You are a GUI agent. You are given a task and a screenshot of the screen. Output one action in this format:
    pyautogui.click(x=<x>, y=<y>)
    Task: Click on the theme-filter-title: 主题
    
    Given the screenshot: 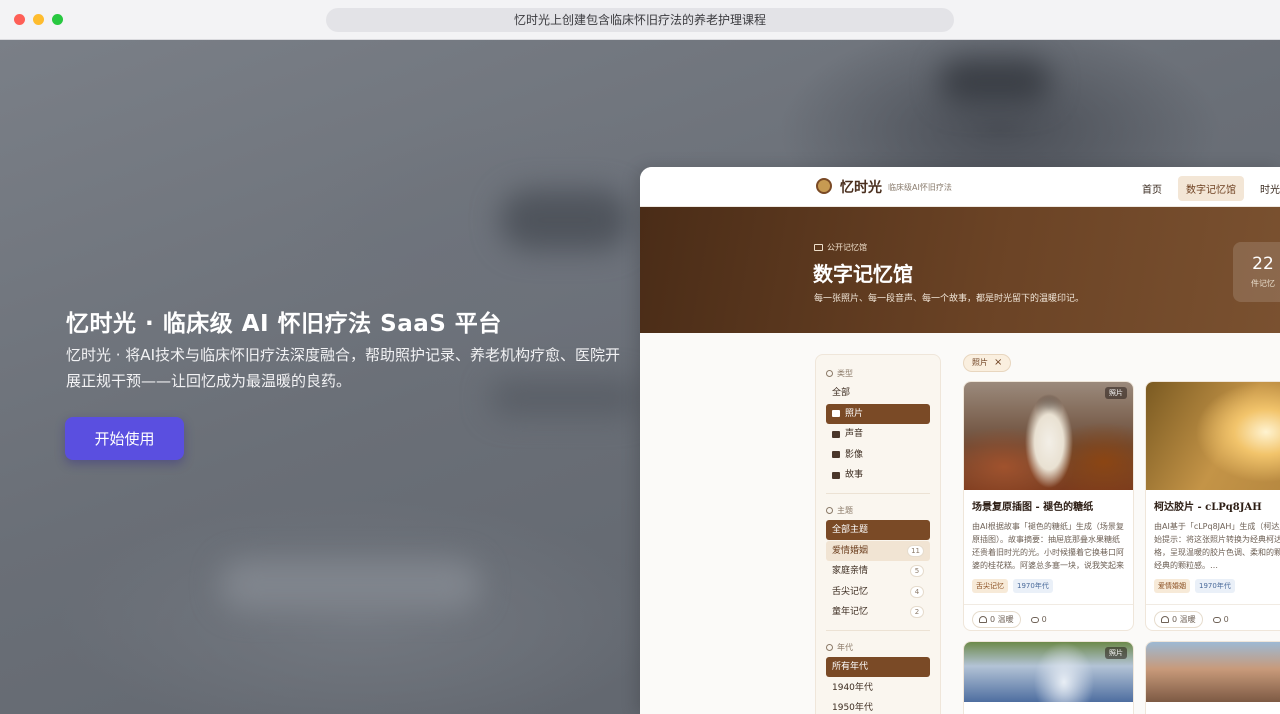 What is the action you would take?
    pyautogui.click(x=878, y=510)
    